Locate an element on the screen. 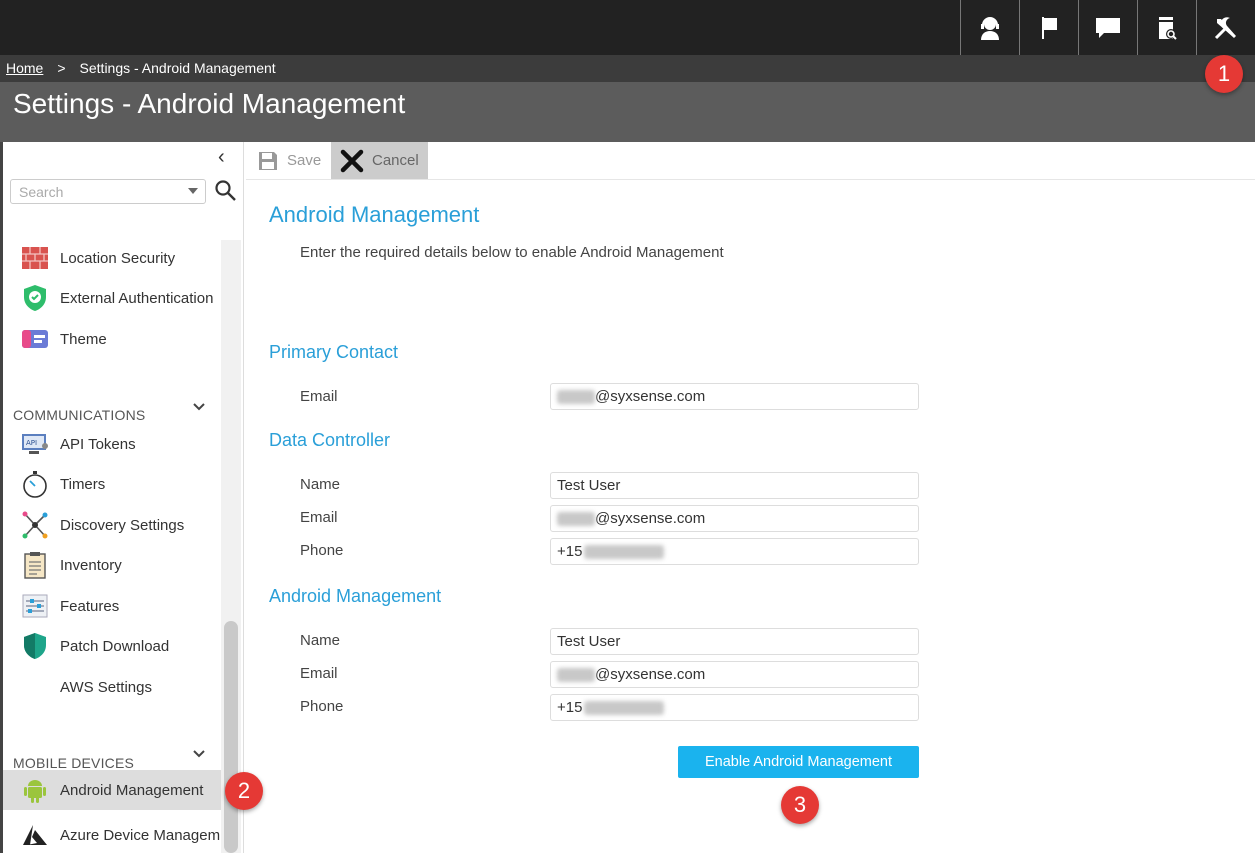  sidebar-item-api-tokens: API API Tokens is located at coordinates (78, 444).